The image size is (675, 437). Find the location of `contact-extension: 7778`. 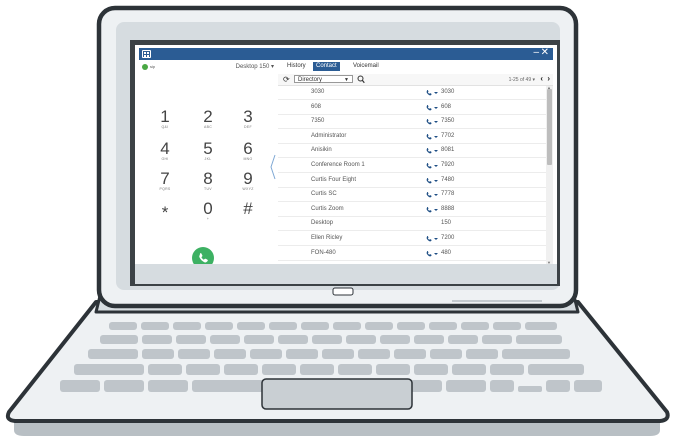

contact-extension: 7778 is located at coordinates (448, 194).